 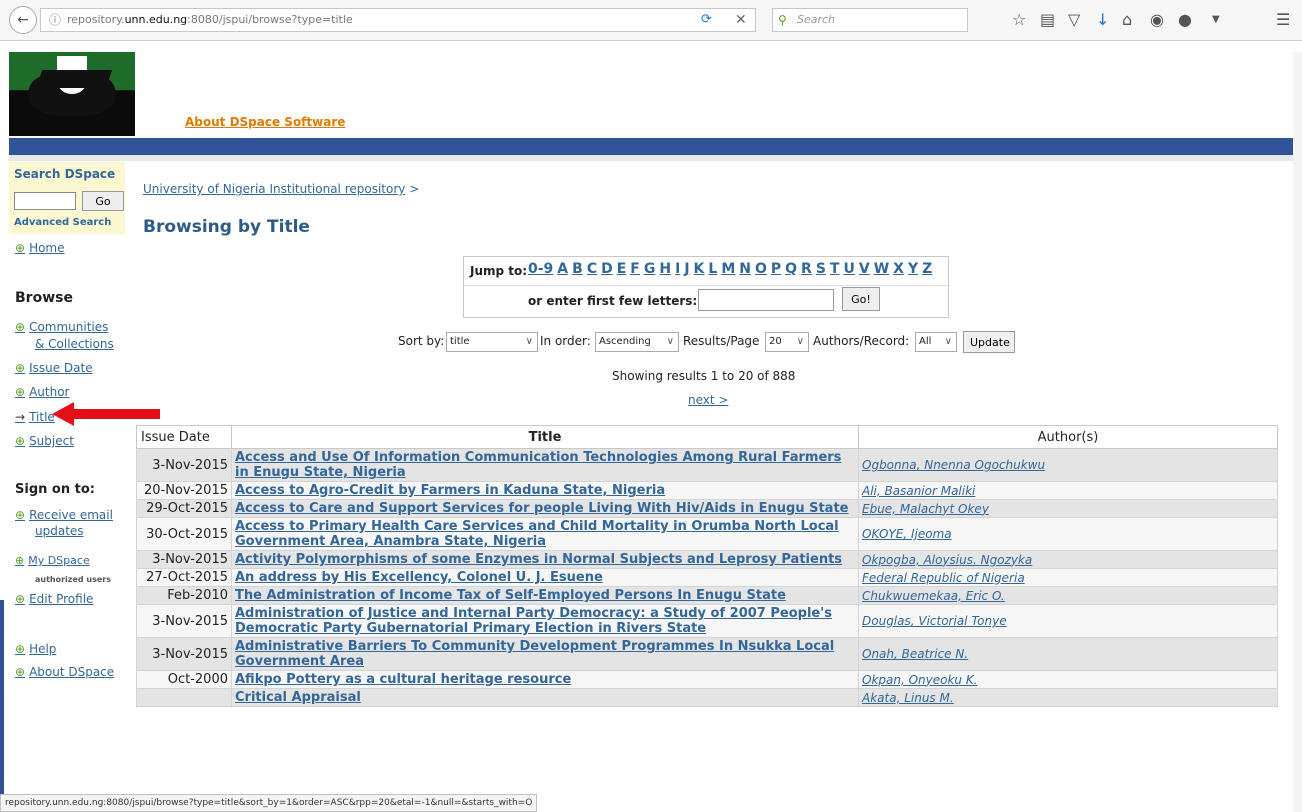 What do you see at coordinates (45, 201) in the screenshot?
I see `search-dspace-input` at bounding box center [45, 201].